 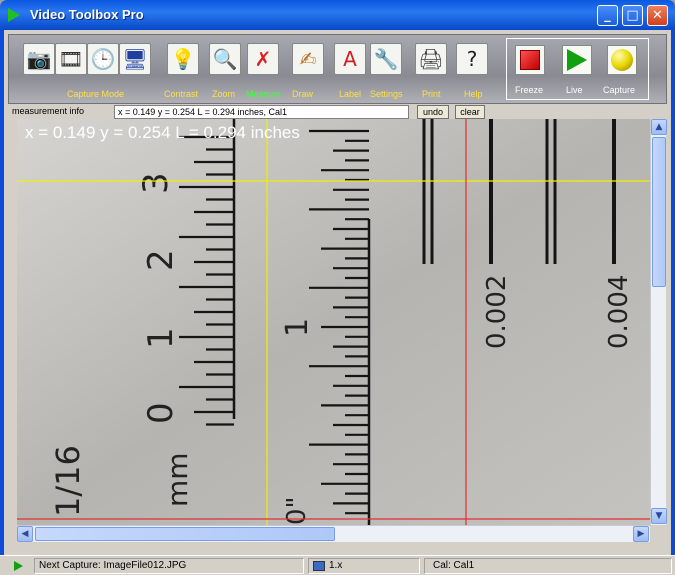 I want to click on monitor-status-icon, so click(x=319, y=566).